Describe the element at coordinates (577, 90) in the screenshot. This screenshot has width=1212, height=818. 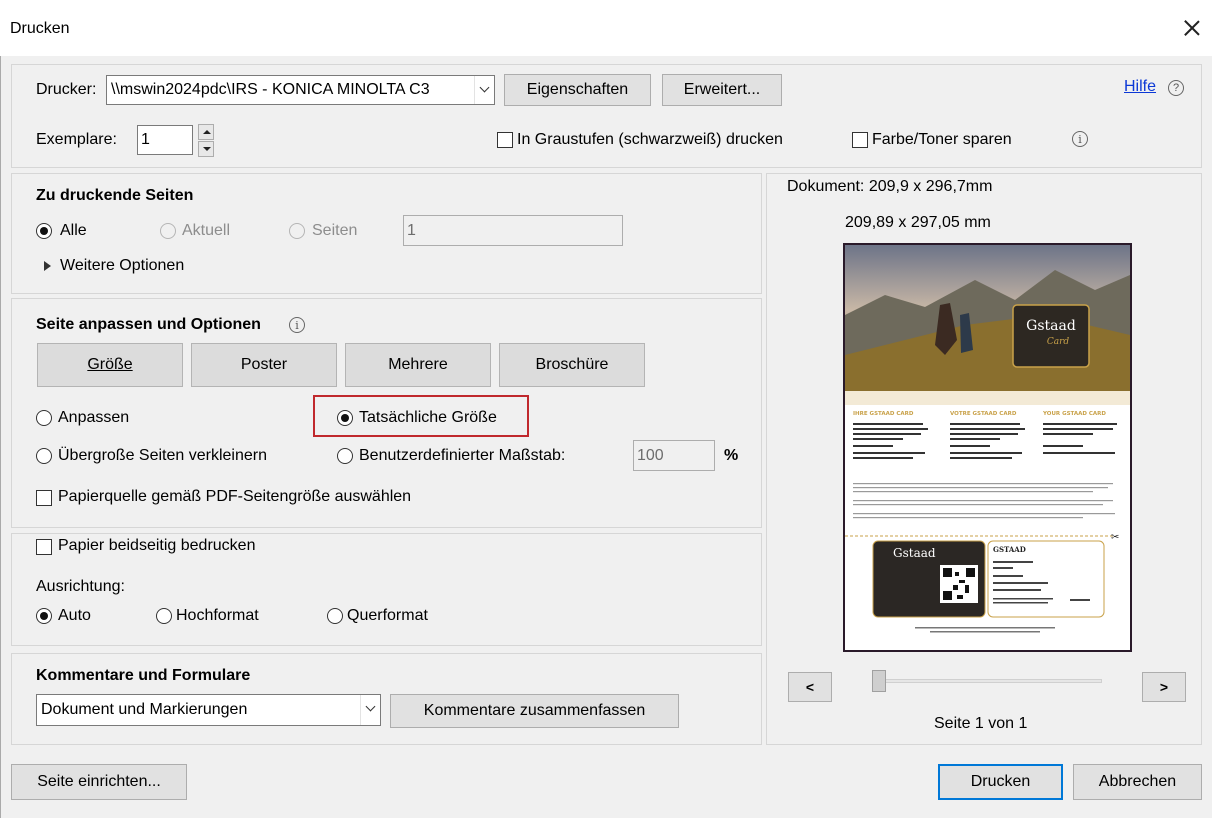
I see `properties-button: Eigenschaften` at that location.